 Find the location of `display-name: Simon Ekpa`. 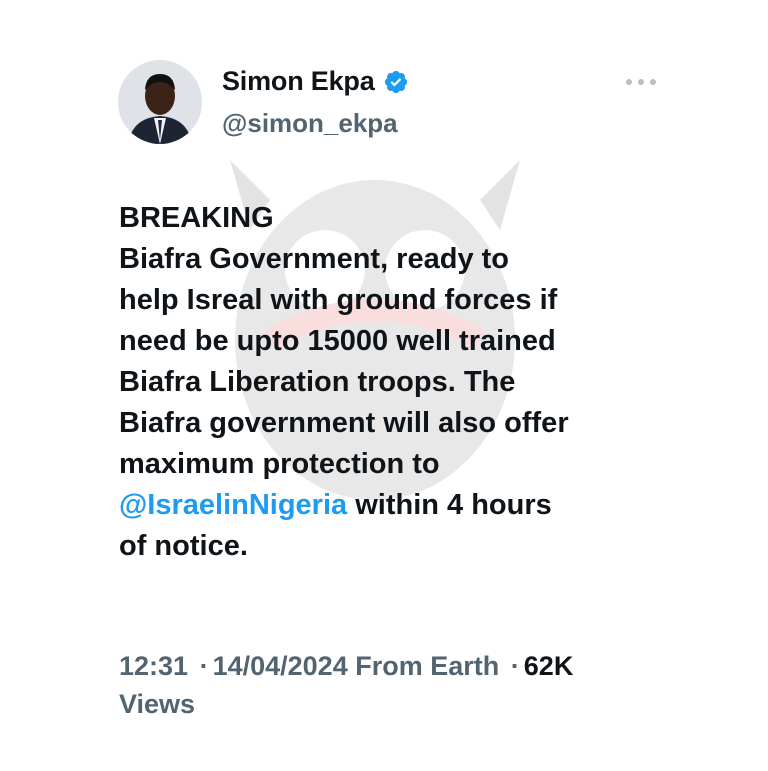

display-name: Simon Ekpa is located at coordinates (298, 81).